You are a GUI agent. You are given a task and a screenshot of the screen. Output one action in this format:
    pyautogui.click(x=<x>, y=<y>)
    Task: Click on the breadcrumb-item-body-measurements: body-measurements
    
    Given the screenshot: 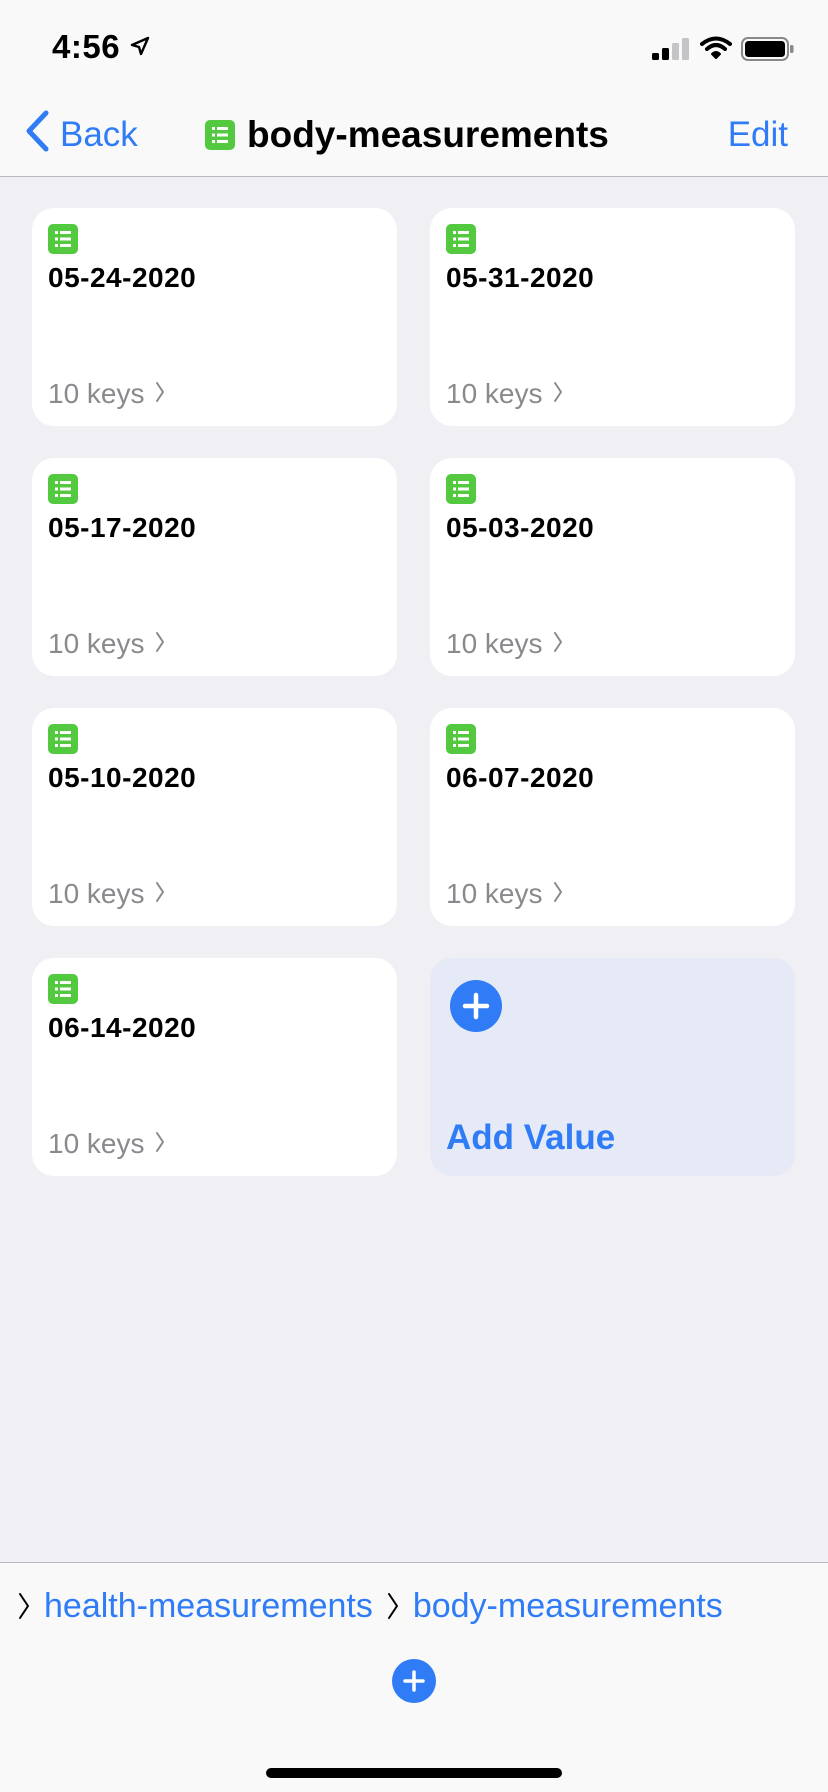 What is the action you would take?
    pyautogui.click(x=568, y=1606)
    